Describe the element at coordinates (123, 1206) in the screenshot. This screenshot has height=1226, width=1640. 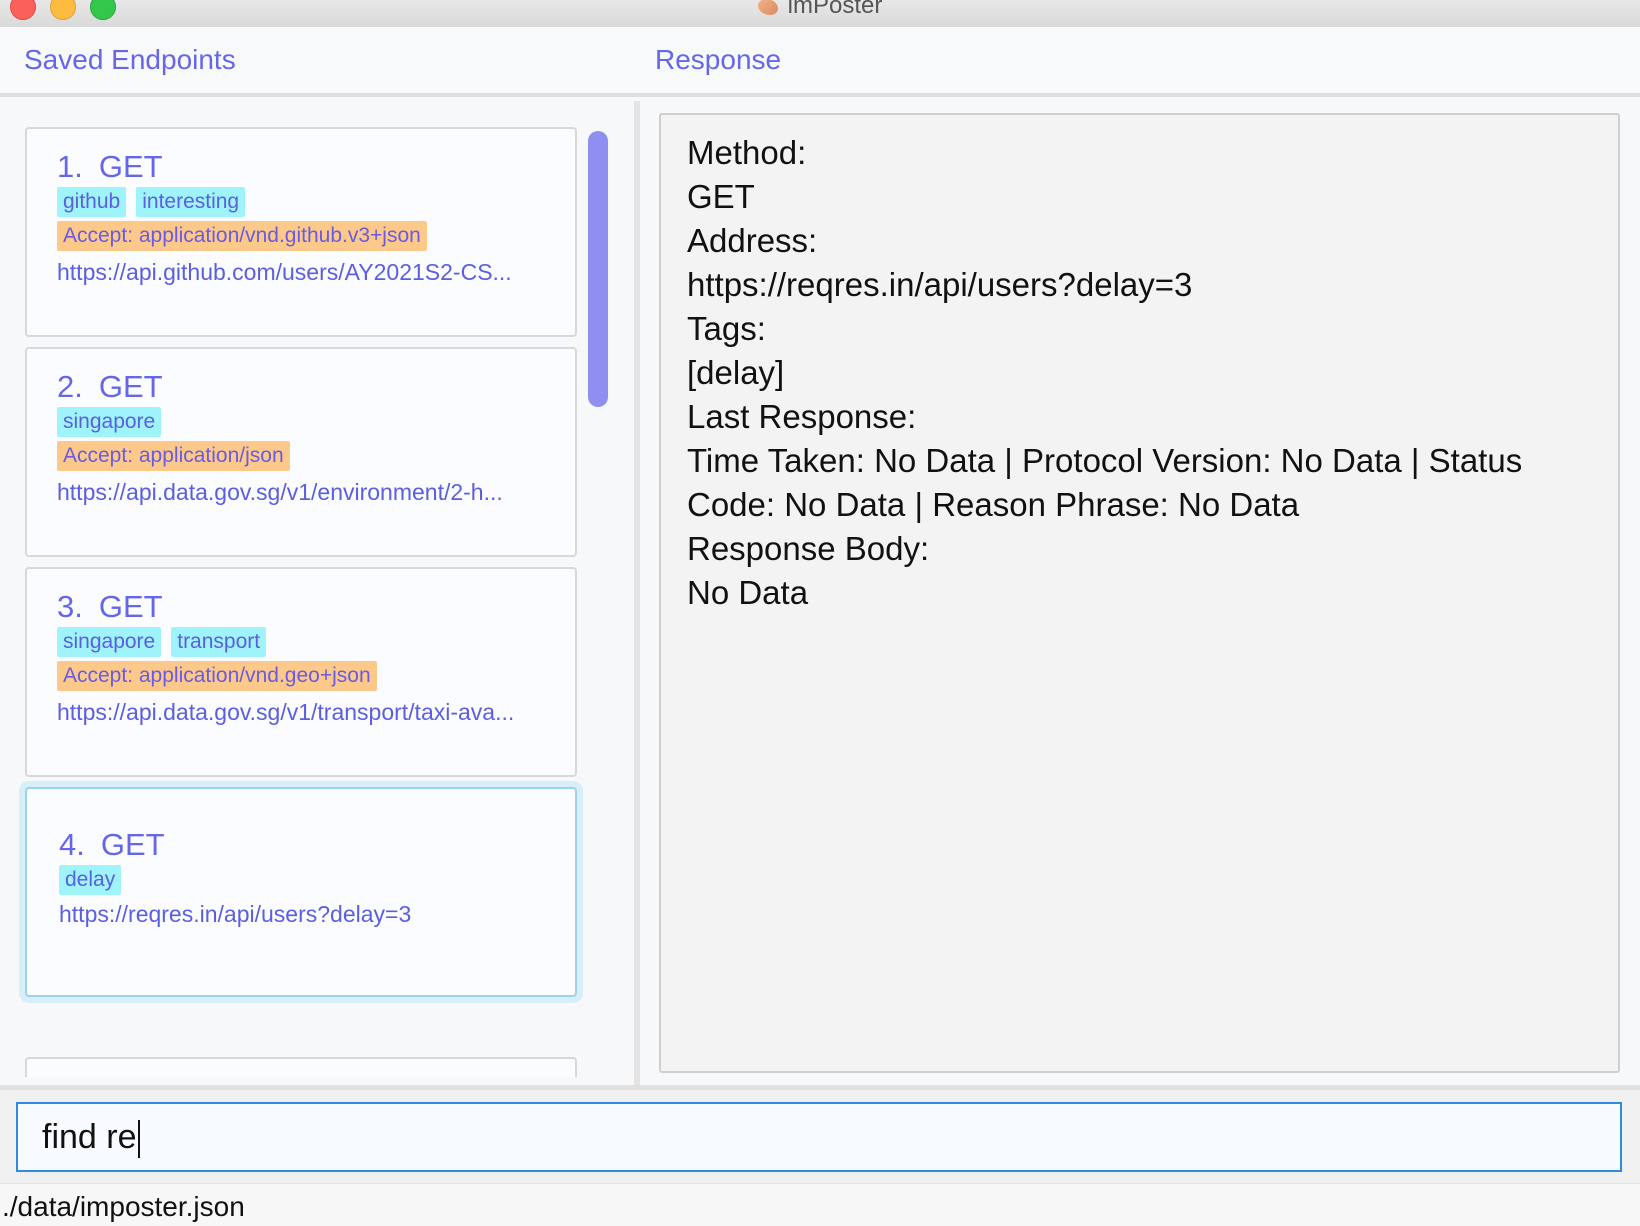
I see `data-file-path: ./data/imposter.json` at that location.